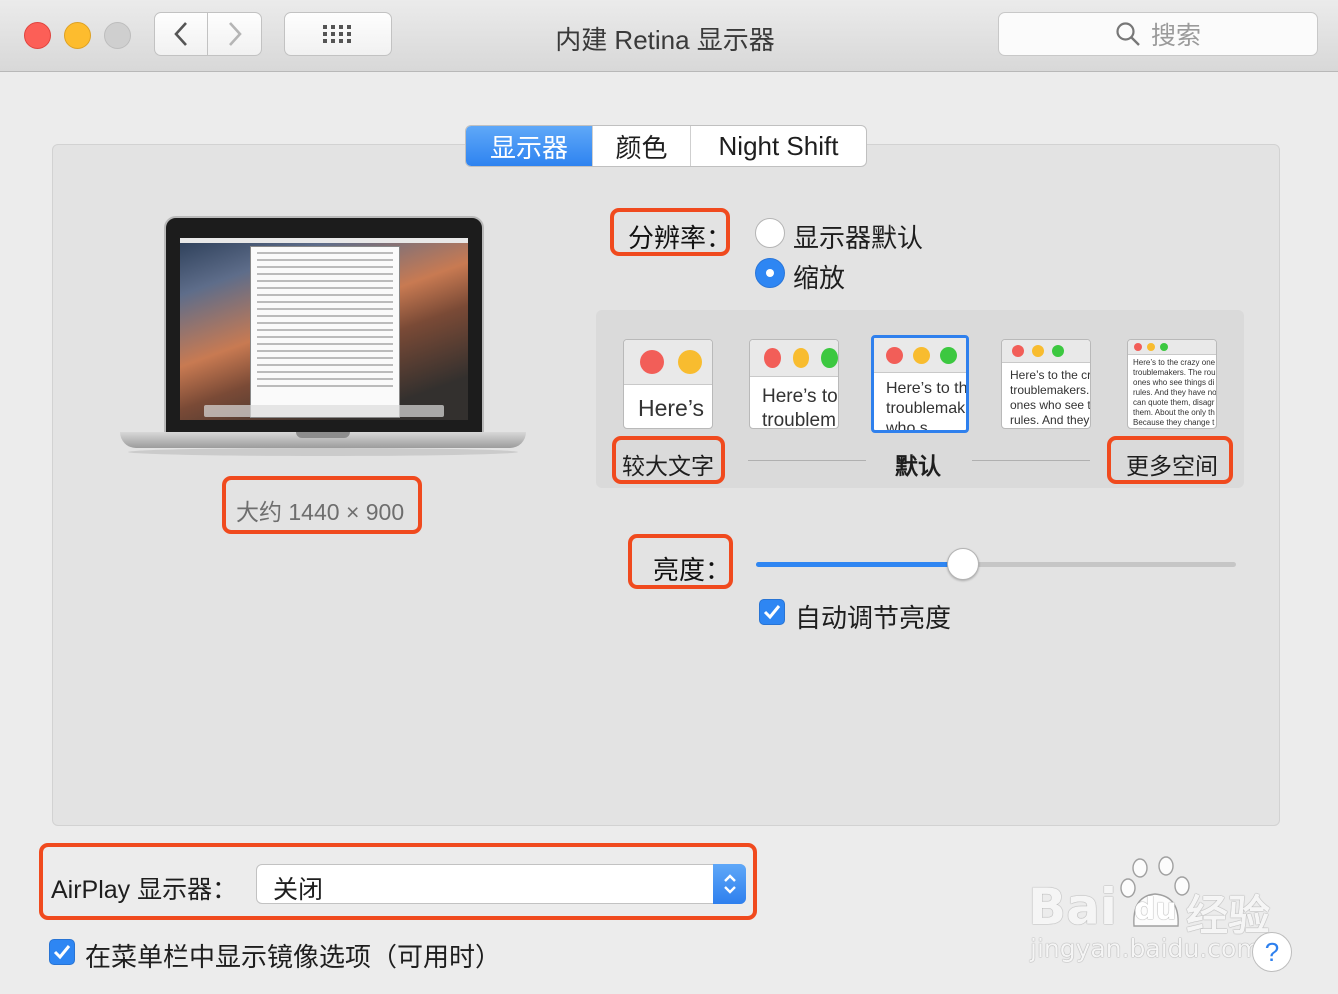  I want to click on tab-bar: 显示器 颜色 Night Shift, so click(666, 146).